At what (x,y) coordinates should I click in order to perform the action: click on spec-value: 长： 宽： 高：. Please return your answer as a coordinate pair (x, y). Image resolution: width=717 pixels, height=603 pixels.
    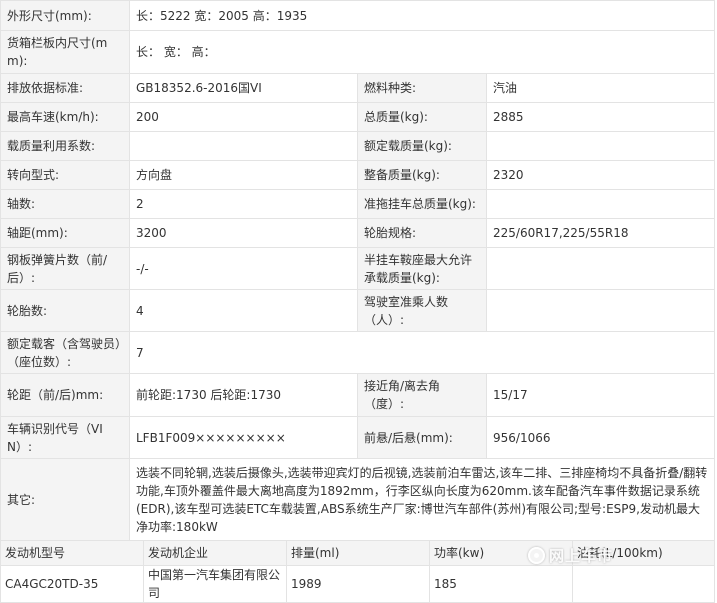
    Looking at the image, I should click on (422, 52).